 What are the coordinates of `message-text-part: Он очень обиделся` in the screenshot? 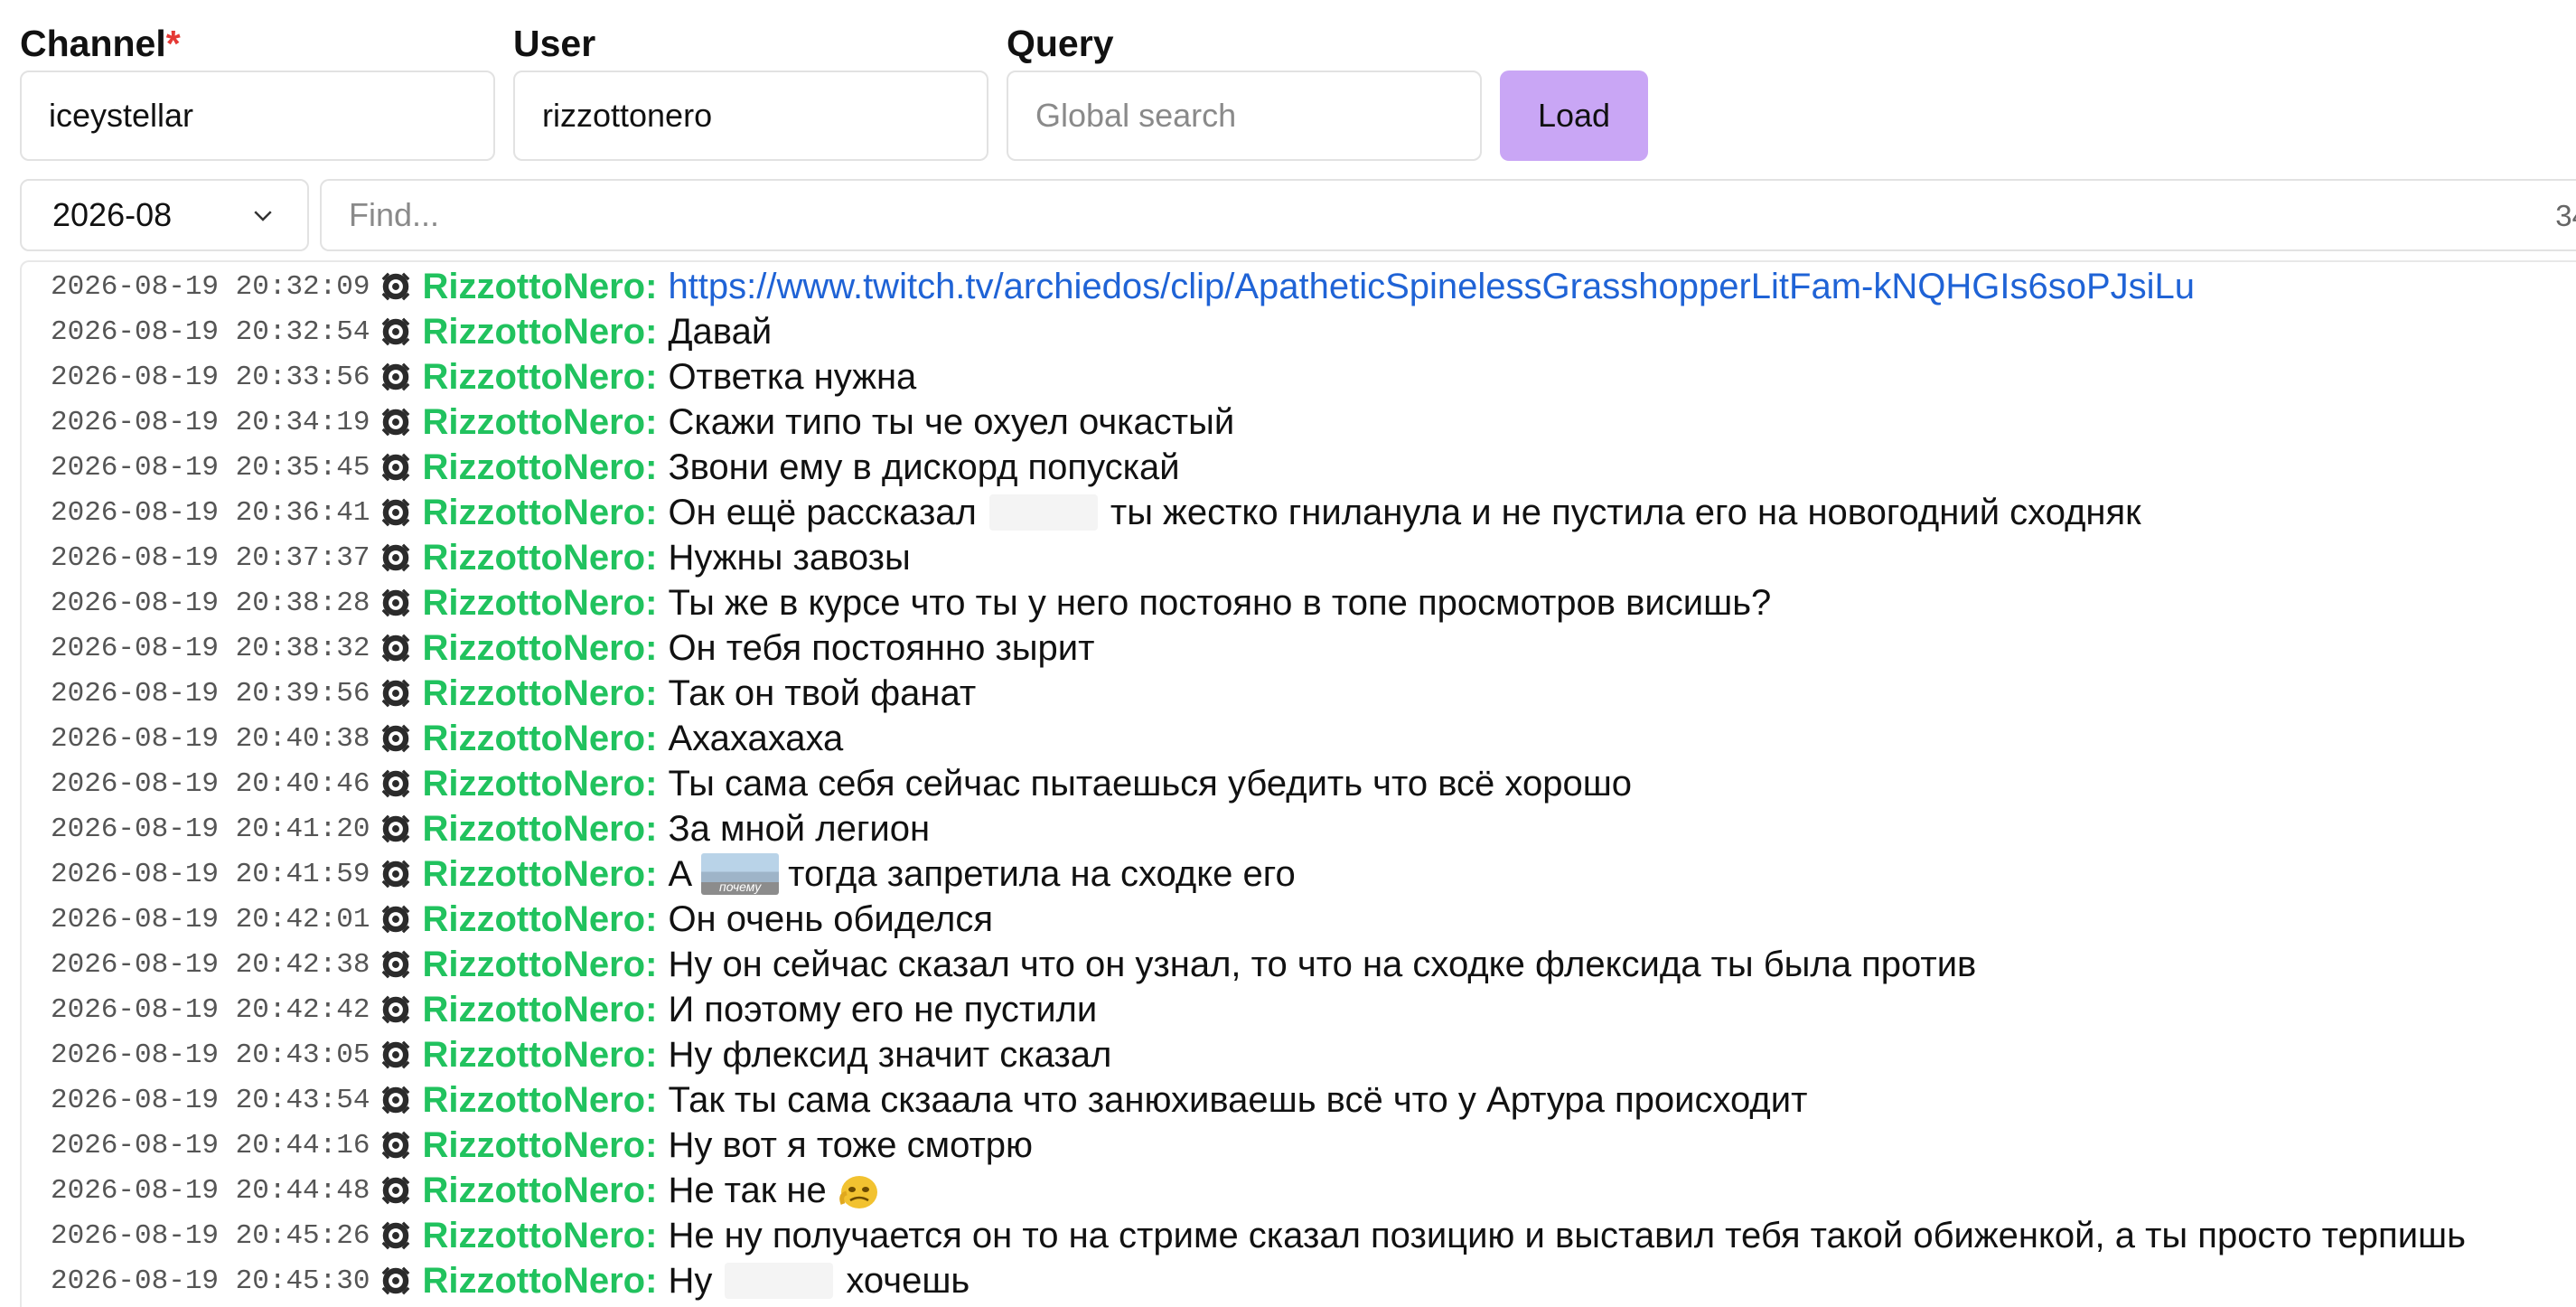 It's located at (831, 918).